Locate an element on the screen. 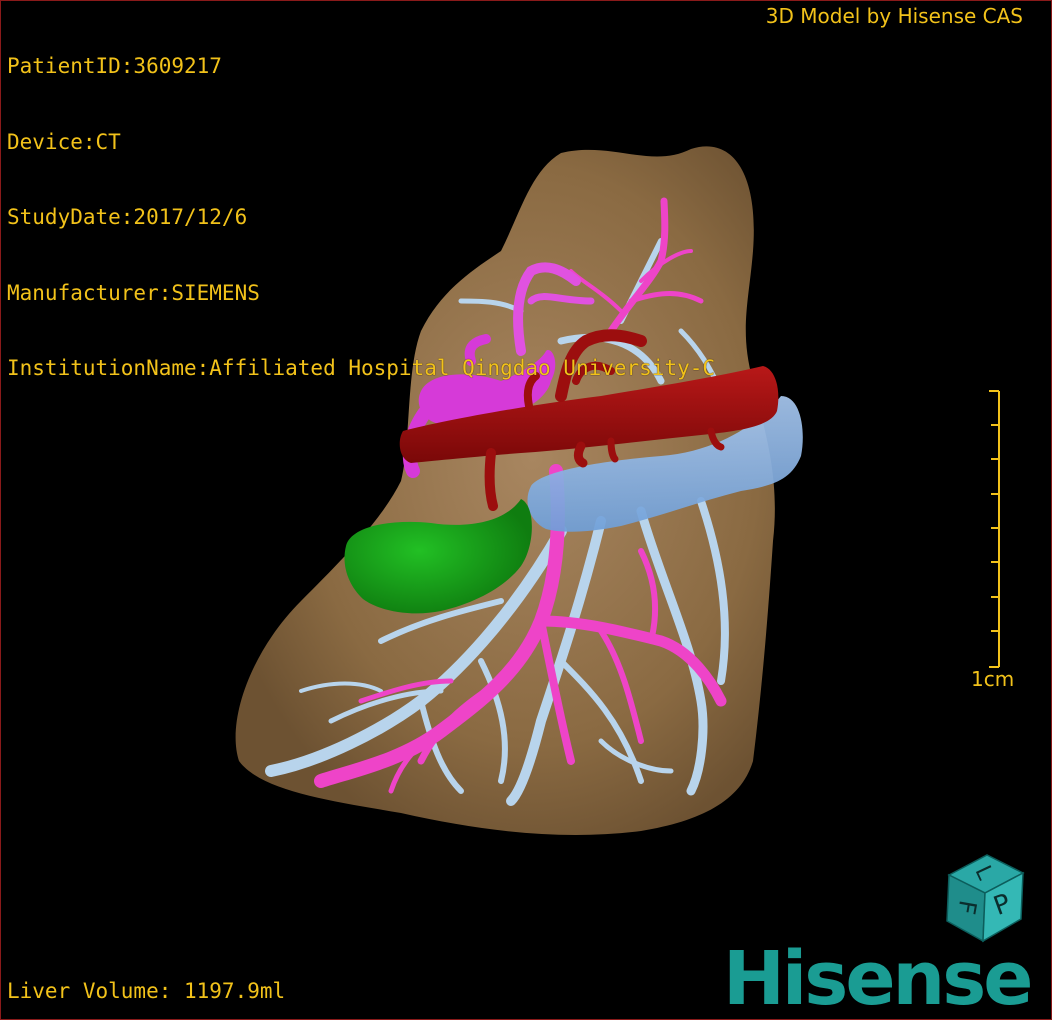 The image size is (1052, 1020). patient-id: PatientID:3609217 is located at coordinates (114, 66).